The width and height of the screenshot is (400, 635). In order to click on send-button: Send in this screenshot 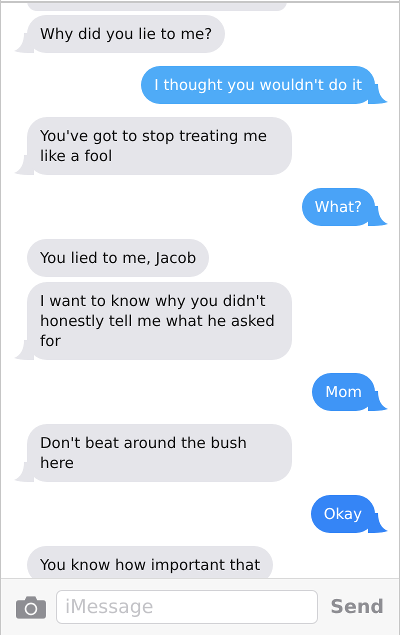, I will do `click(357, 607)`.